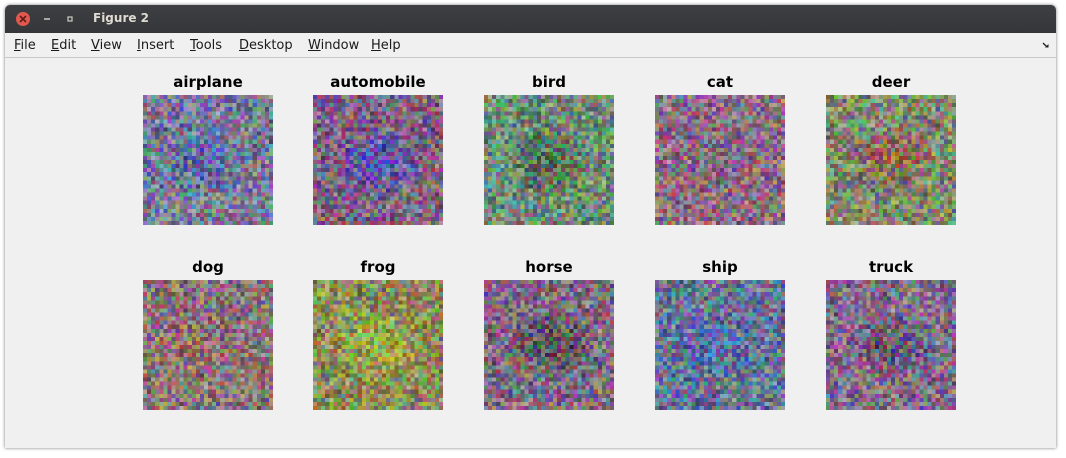 The width and height of the screenshot is (1066, 458). What do you see at coordinates (891, 345) in the screenshot?
I see `class-template-image-truck` at bounding box center [891, 345].